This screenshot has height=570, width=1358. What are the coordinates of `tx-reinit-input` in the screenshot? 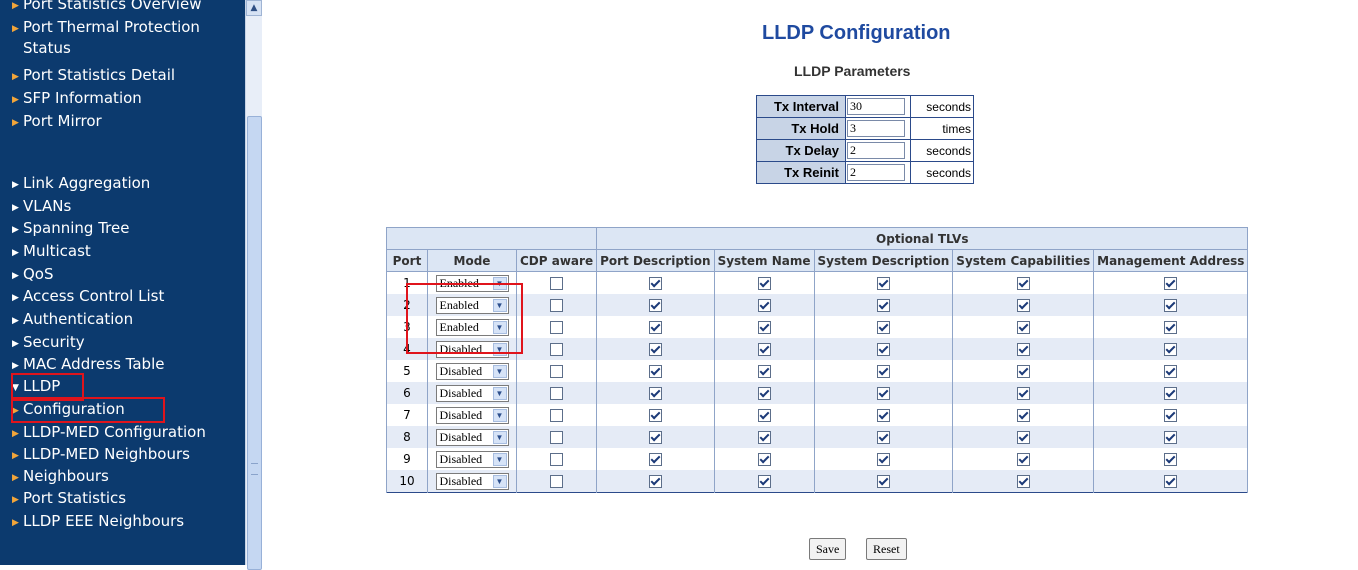 It's located at (876, 172).